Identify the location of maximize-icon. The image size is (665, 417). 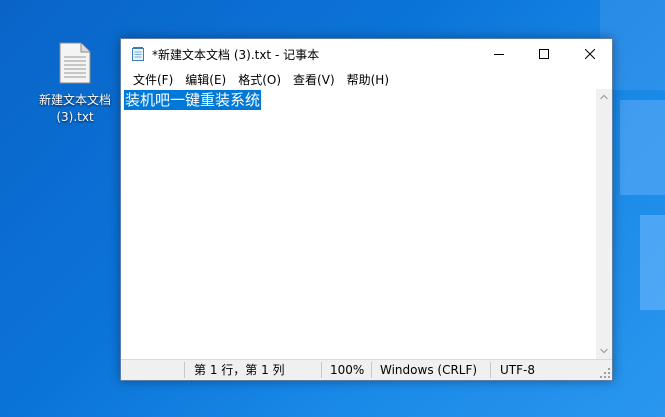
(543, 54).